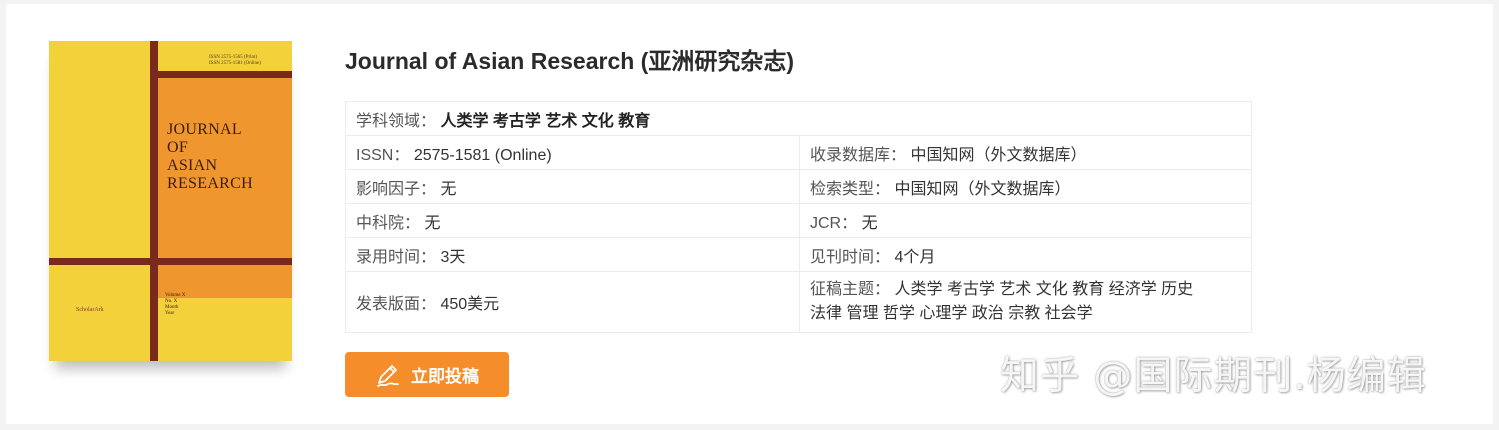 The image size is (1499, 430). I want to click on issn-cell: ISSN： 2575-1581 (Online), so click(572, 152).